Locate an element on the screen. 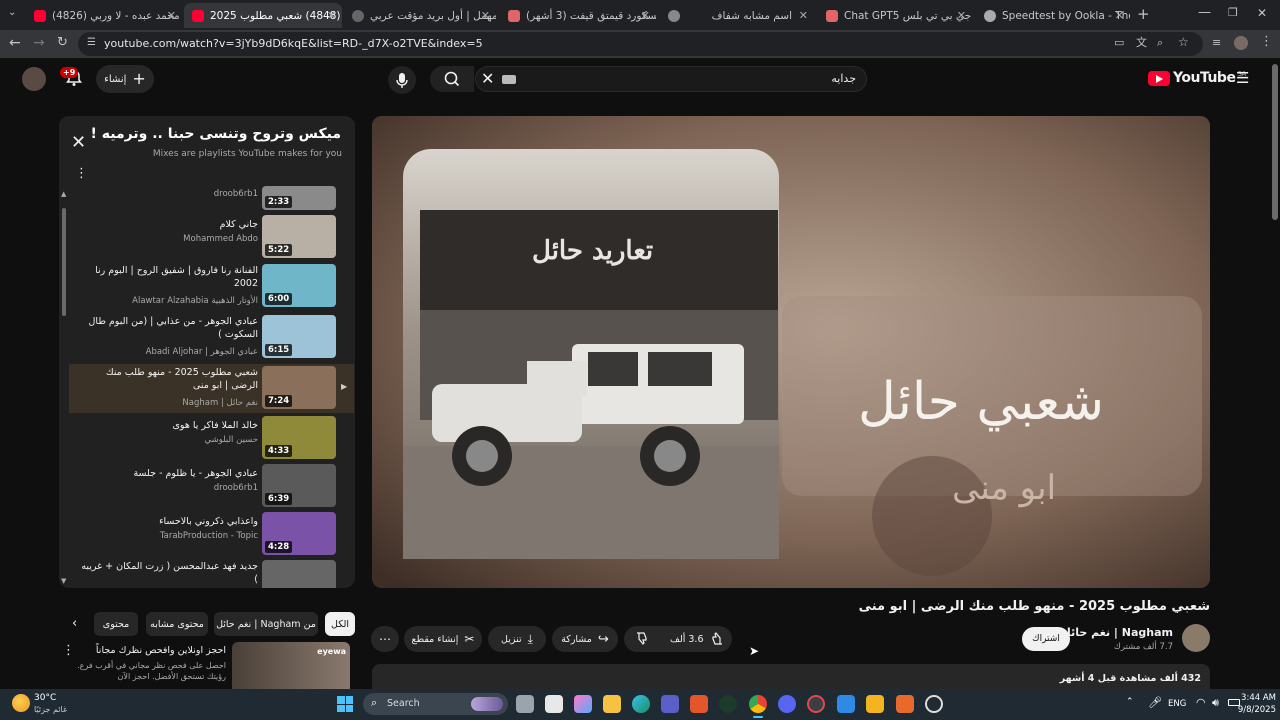  file-explorer-icon is located at coordinates (612, 704).